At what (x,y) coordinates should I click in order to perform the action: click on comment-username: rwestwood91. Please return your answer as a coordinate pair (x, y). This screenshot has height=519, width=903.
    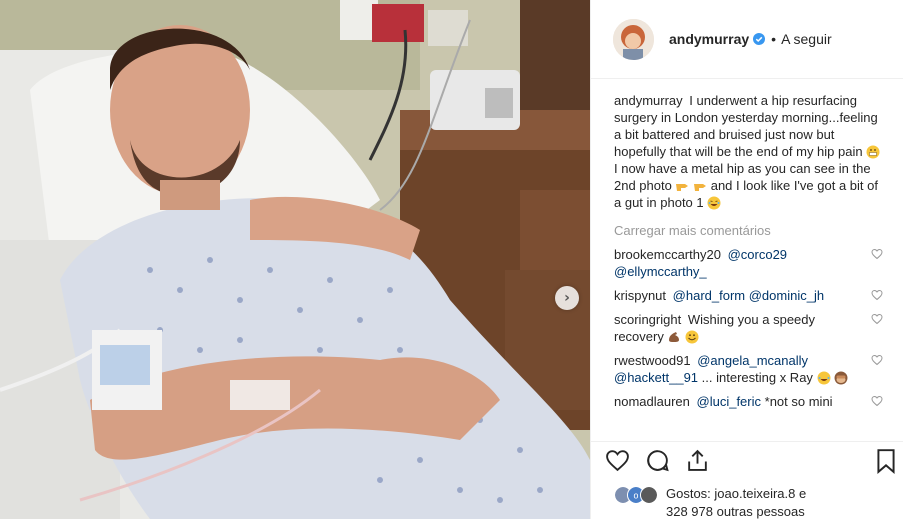
    Looking at the image, I should click on (652, 360).